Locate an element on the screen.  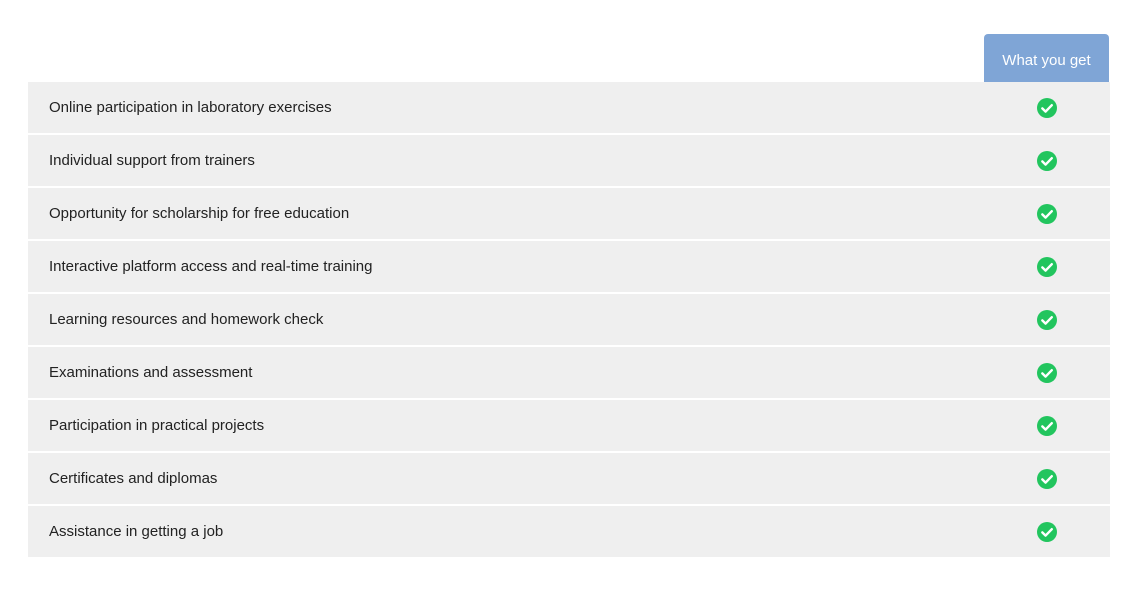
feature-label: Participation in practical projects is located at coordinates (157, 425).